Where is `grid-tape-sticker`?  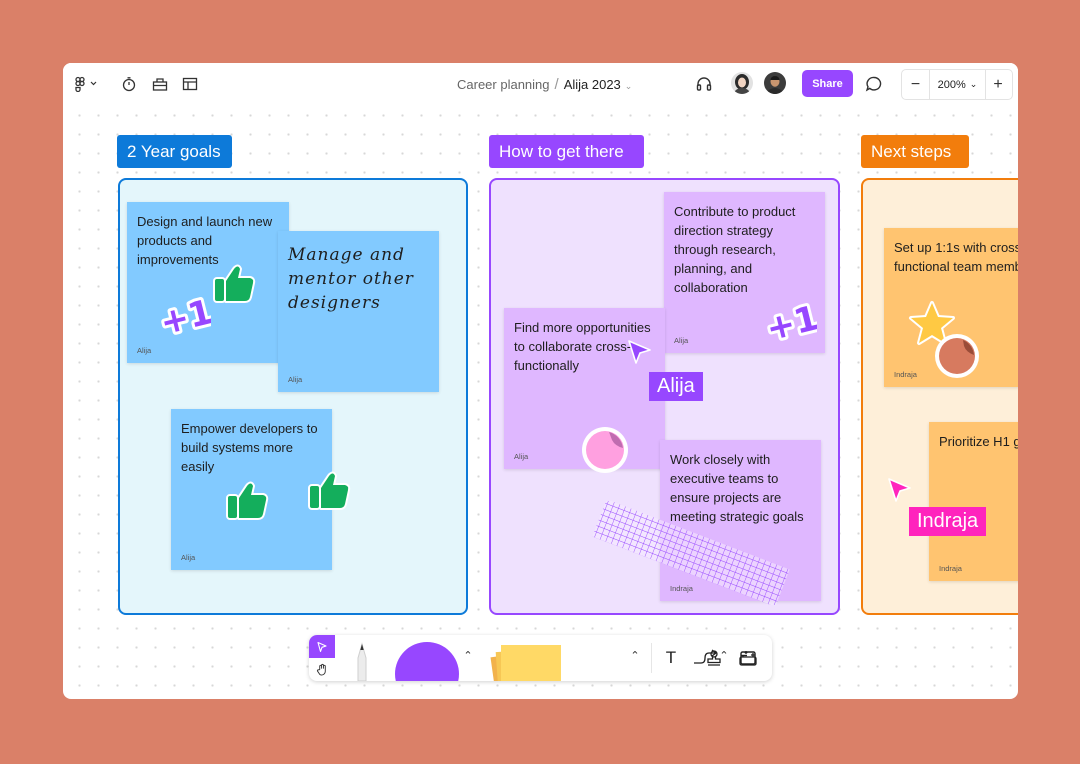 grid-tape-sticker is located at coordinates (691, 554).